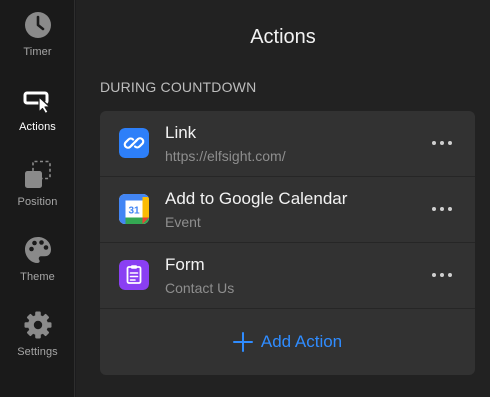  I want to click on sidebar-item-label: Settings, so click(37, 352).